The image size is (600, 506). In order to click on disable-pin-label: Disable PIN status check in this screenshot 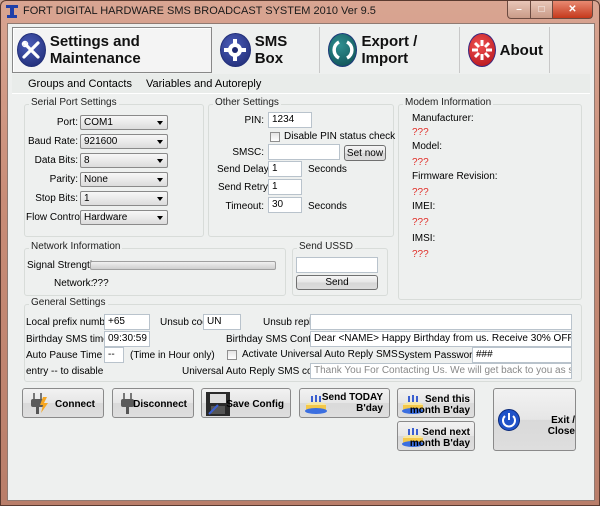, I will do `click(340, 136)`.